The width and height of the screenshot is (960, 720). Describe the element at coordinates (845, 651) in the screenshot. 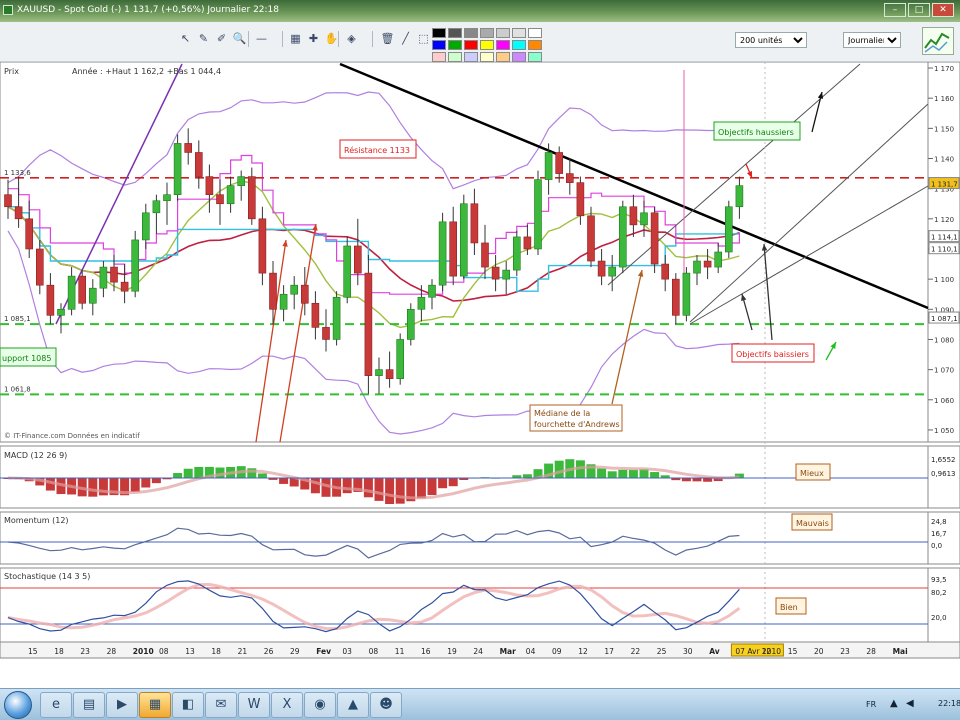

I see `x-tick-label: 23` at that location.